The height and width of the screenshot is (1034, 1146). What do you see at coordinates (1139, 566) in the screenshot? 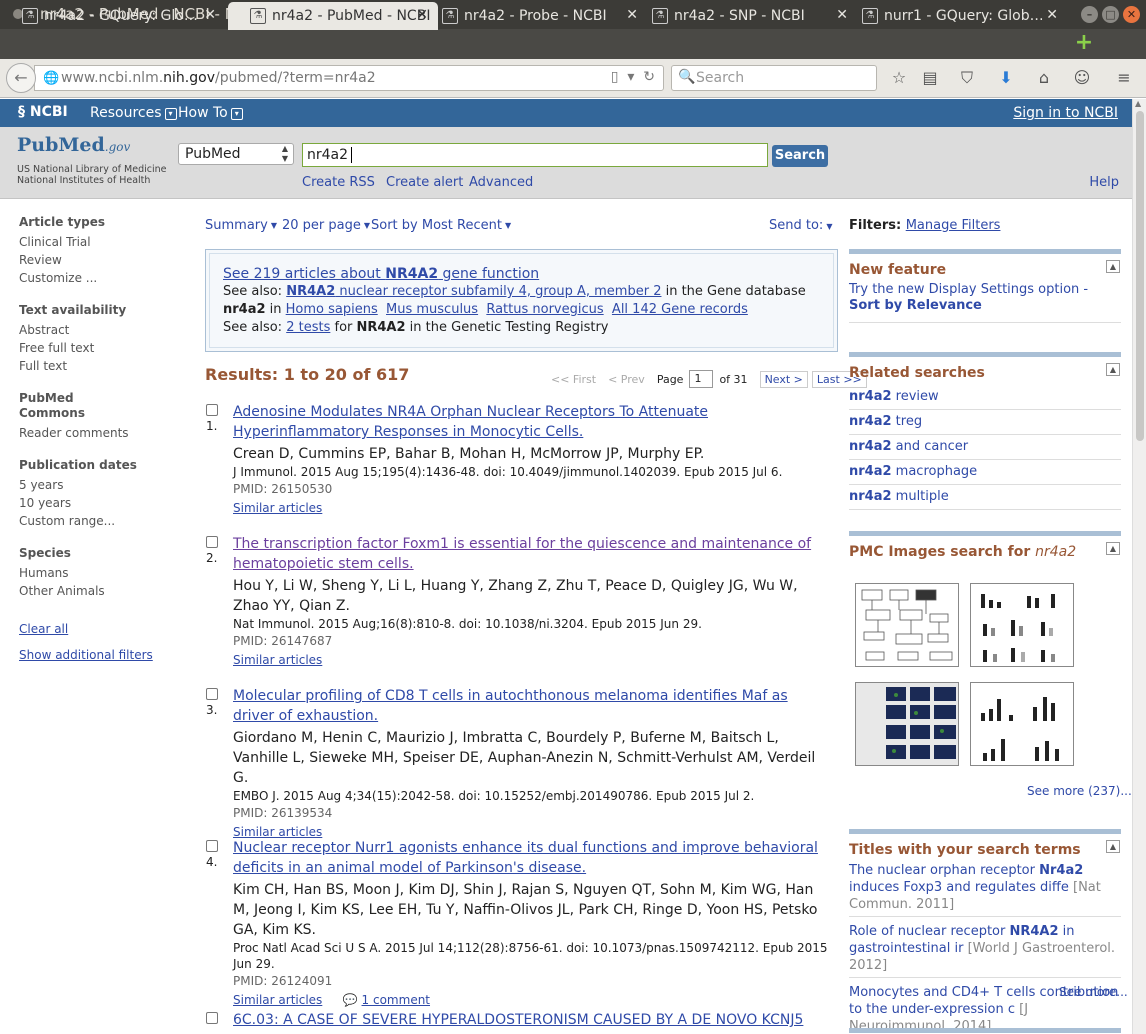
I see `page-scrollbar: ▲` at bounding box center [1139, 566].